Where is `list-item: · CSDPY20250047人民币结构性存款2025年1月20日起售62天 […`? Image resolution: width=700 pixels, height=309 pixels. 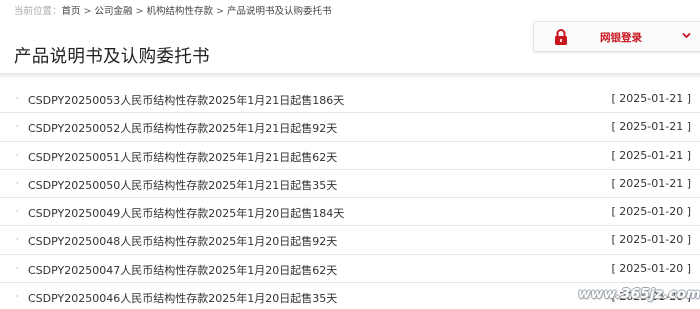
list-item: · CSDPY20250047人民币结构性存款2025年1月20日起售62天 [… is located at coordinates (350, 269).